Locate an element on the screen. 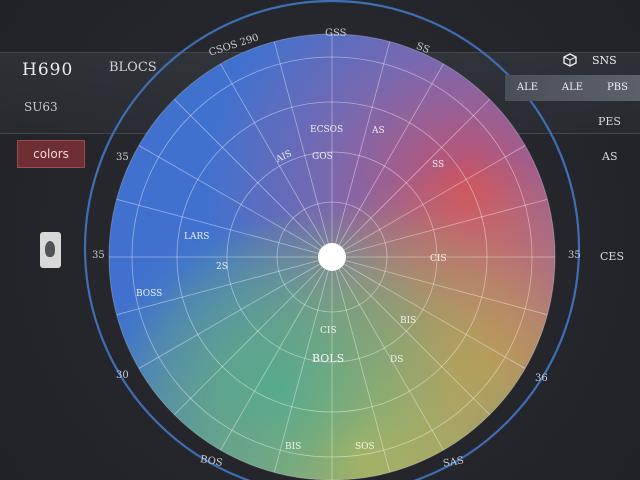 The height and width of the screenshot is (480, 640). colors-button: colors is located at coordinates (51, 154).